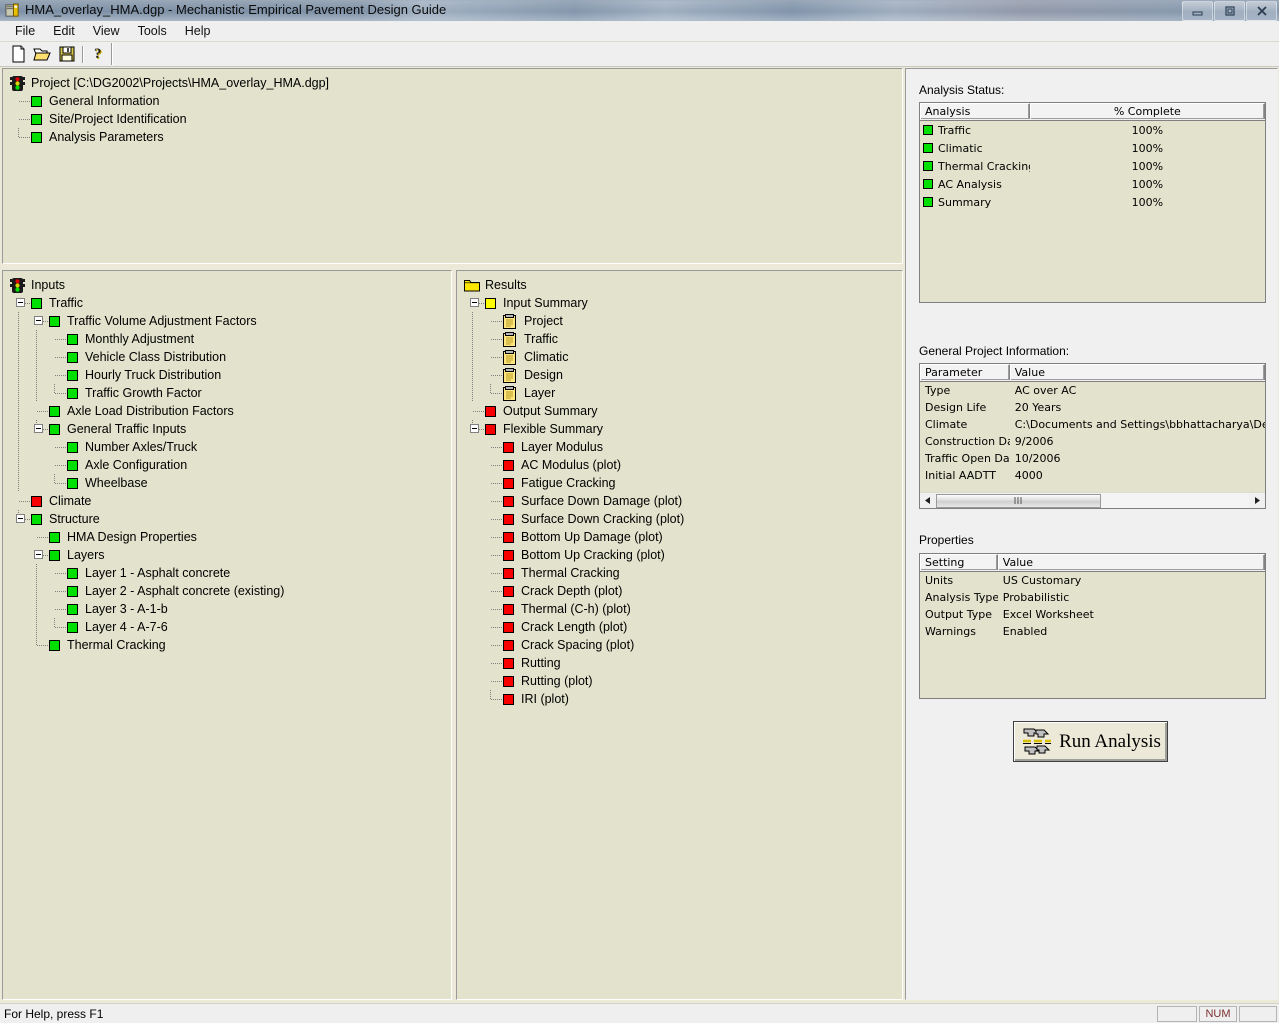 The height and width of the screenshot is (1023, 1279). I want to click on save-button, so click(66, 54).